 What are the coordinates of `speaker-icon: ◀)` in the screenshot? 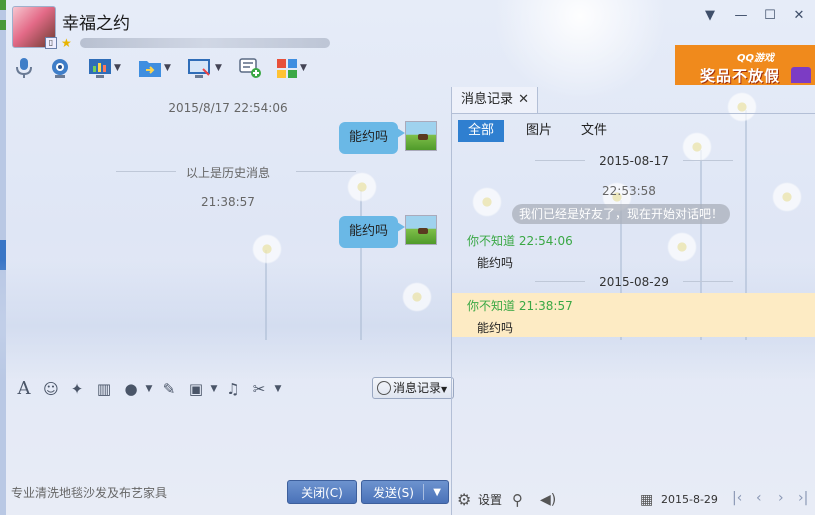 It's located at (548, 500).